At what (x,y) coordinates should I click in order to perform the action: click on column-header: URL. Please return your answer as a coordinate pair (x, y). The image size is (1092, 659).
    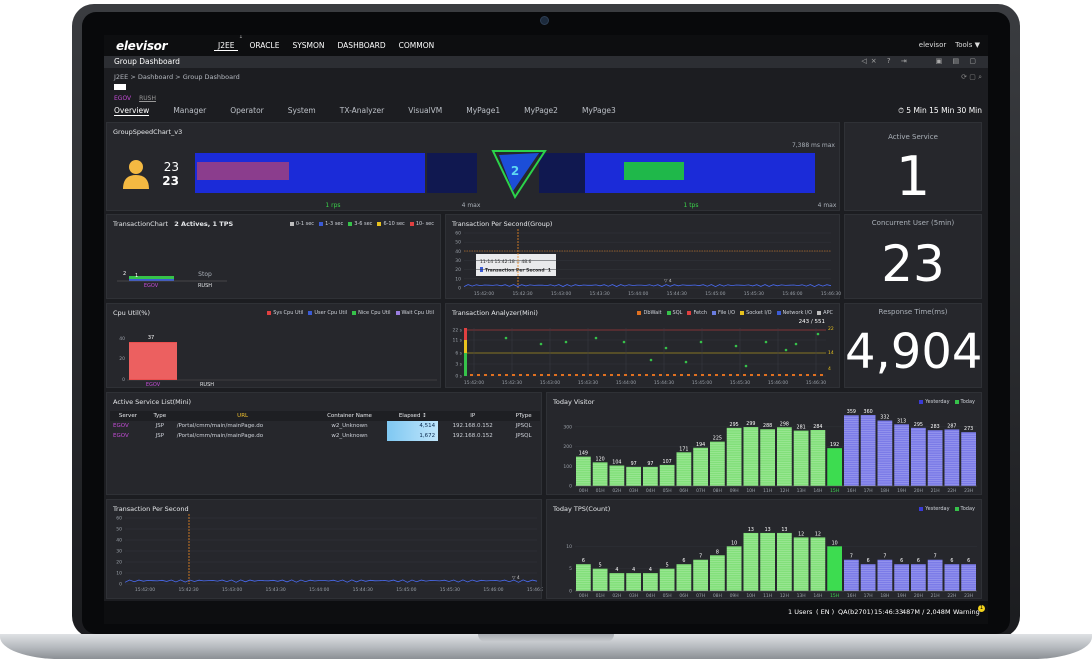
    Looking at the image, I should click on (242, 416).